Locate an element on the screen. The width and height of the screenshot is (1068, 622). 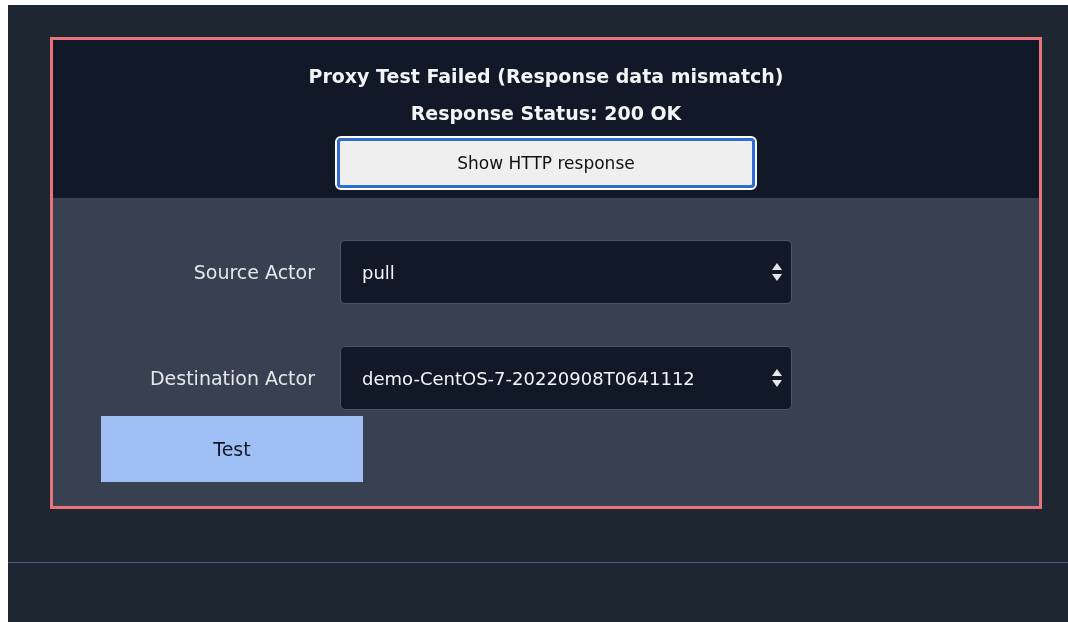
result-title: Proxy Test Failed (Response data mismatch) is located at coordinates (546, 76).